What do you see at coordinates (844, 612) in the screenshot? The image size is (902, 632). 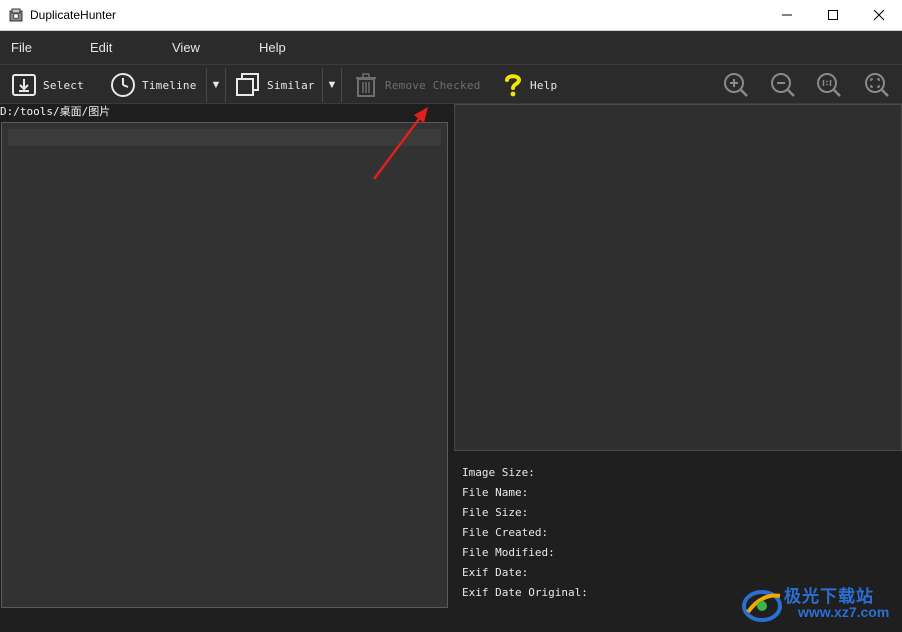 I see `watermark-url: www.xz7.com` at bounding box center [844, 612].